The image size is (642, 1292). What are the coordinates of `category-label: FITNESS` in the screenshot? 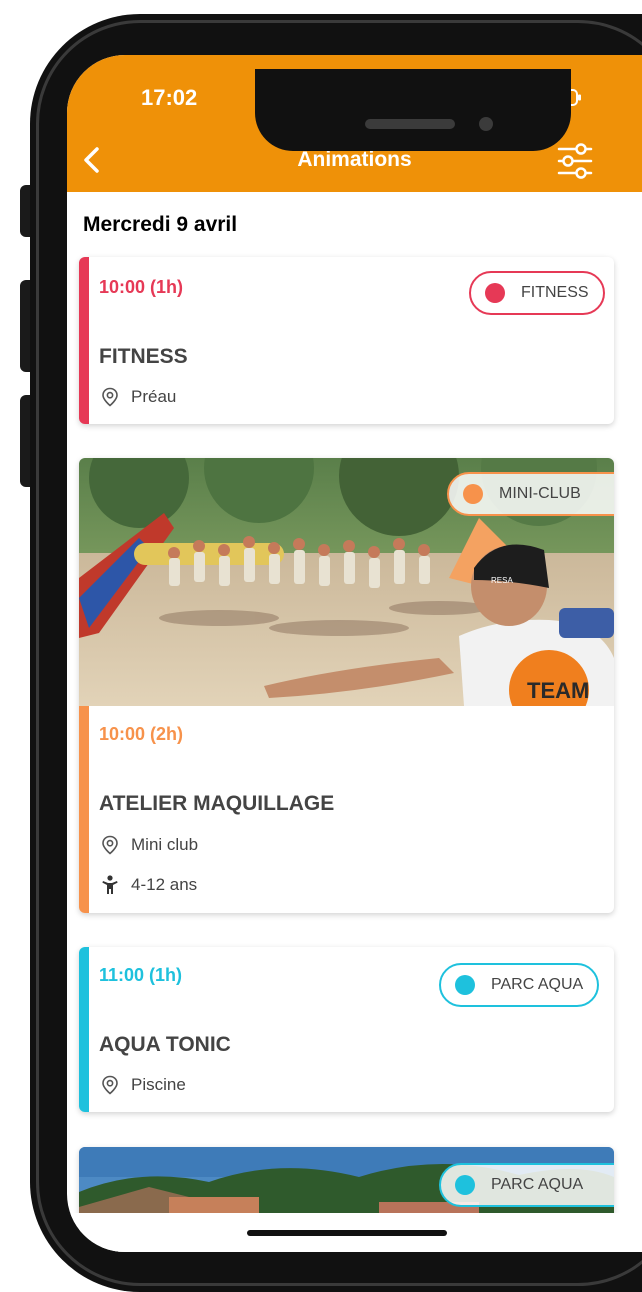 It's located at (555, 292).